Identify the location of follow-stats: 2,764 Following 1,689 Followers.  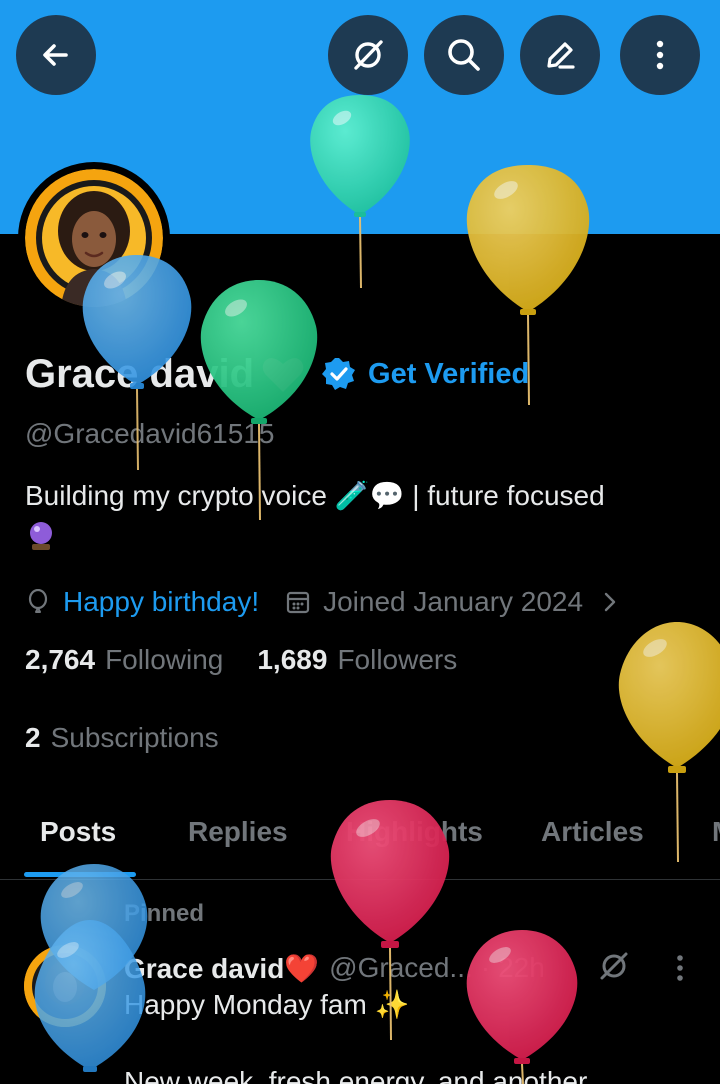
(241, 660).